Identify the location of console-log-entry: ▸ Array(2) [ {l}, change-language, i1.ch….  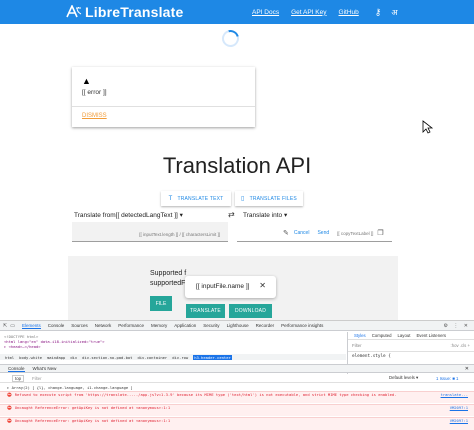
(237, 387).